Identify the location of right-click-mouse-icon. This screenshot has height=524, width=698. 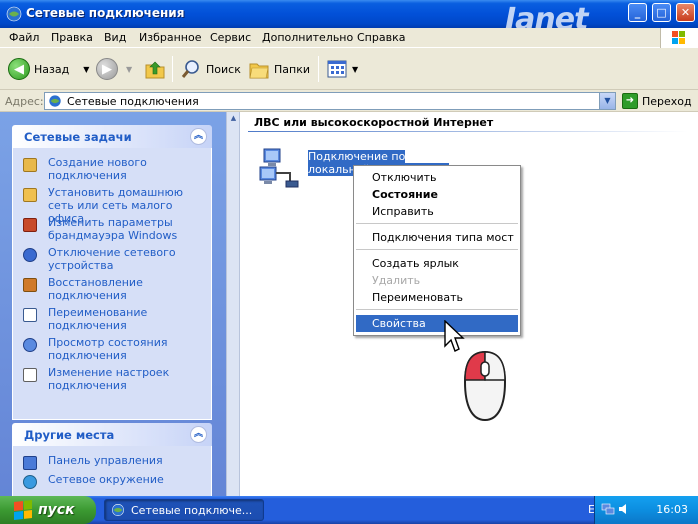
(485, 386).